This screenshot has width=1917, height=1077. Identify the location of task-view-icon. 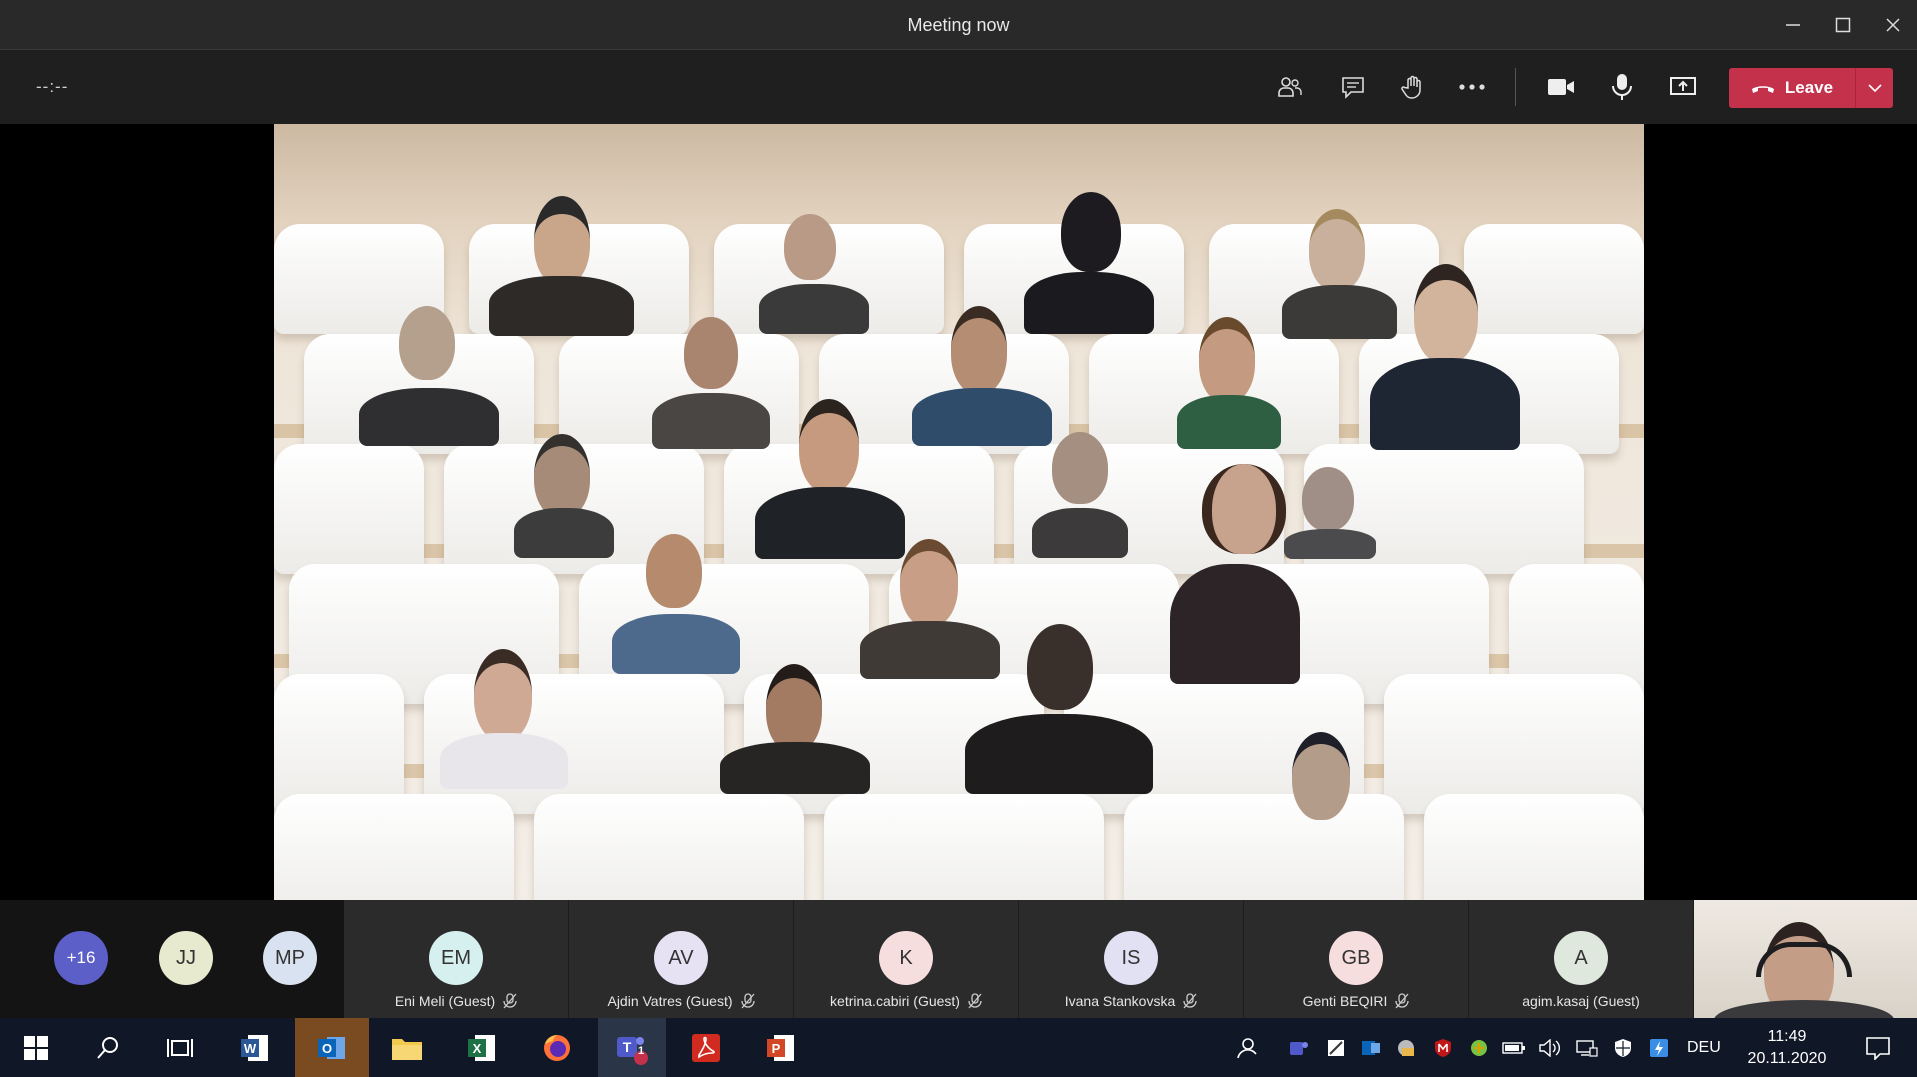
(180, 1047).